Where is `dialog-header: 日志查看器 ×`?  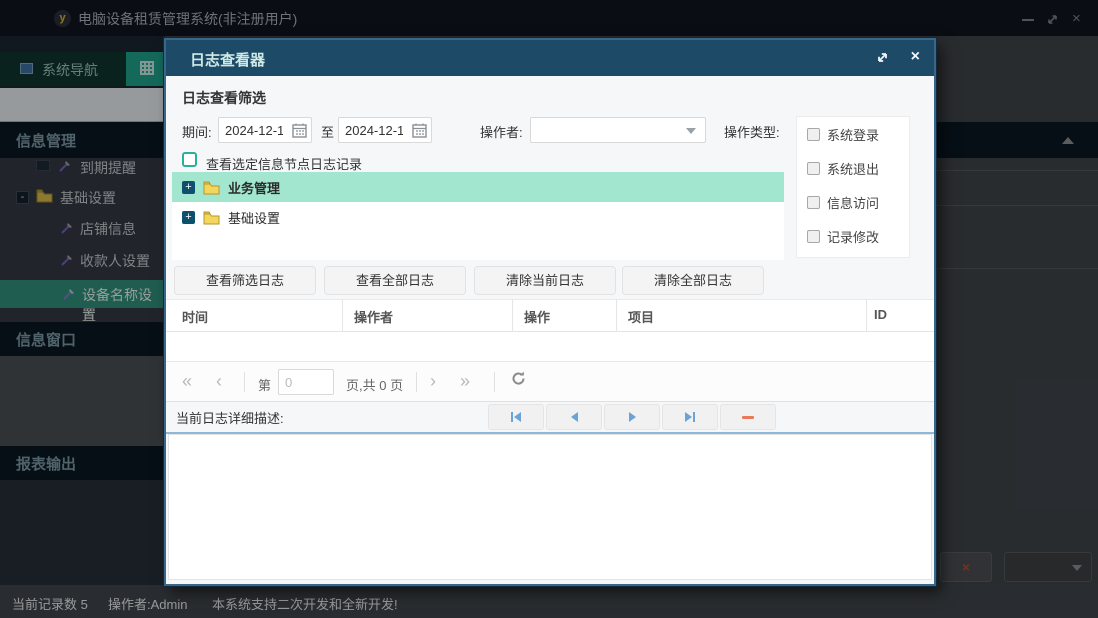 dialog-header: 日志查看器 × is located at coordinates (550, 58).